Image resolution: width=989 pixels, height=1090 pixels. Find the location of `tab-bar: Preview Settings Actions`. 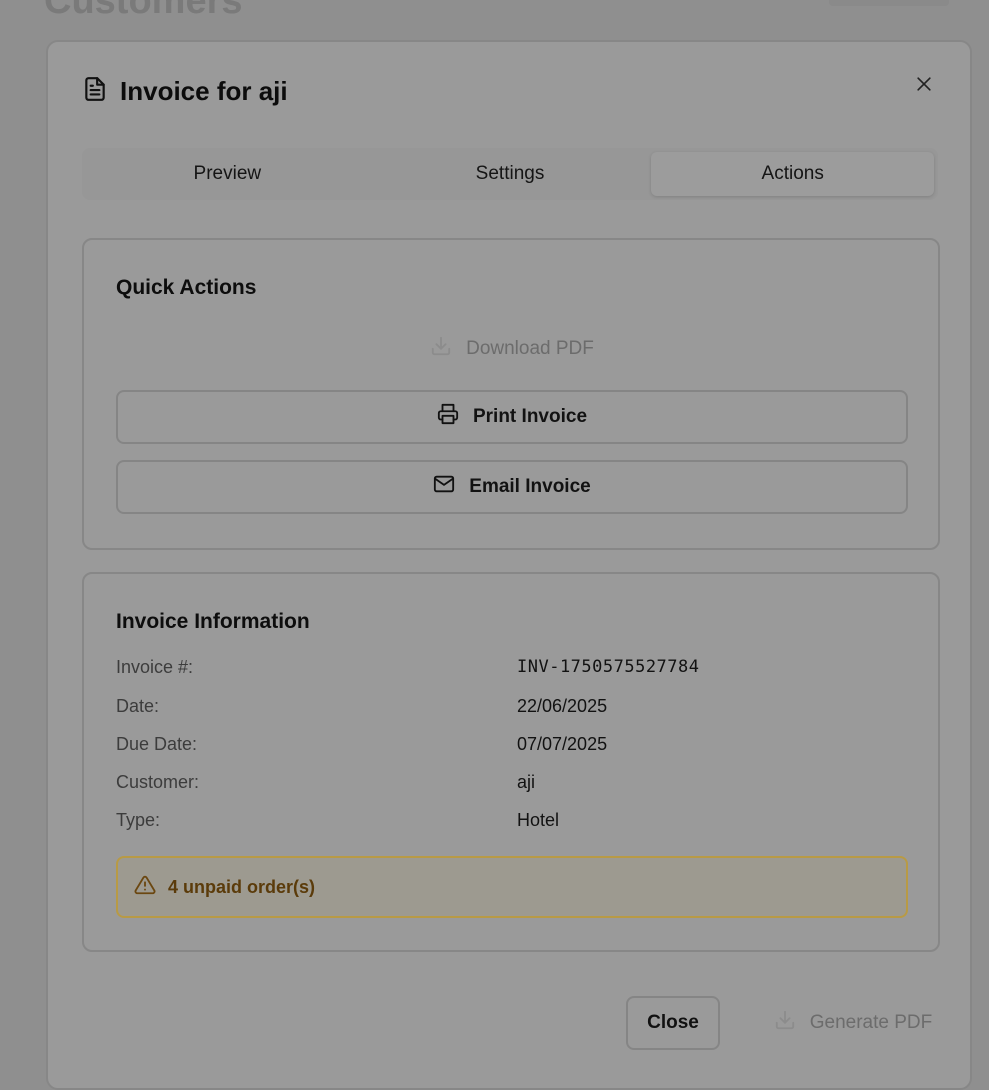

tab-bar: Preview Settings Actions is located at coordinates (510, 174).